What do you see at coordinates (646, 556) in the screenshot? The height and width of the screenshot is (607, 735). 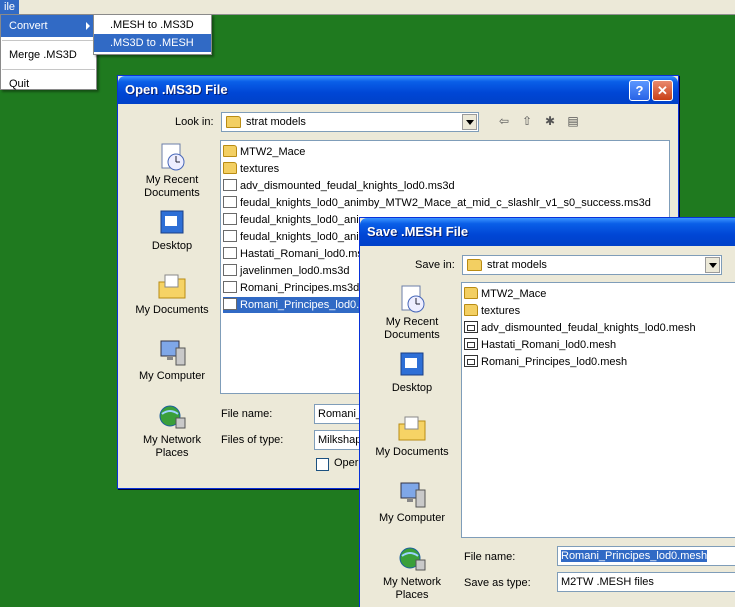 I see `file-name-input: Romani_Principes_lod0.mesh` at bounding box center [646, 556].